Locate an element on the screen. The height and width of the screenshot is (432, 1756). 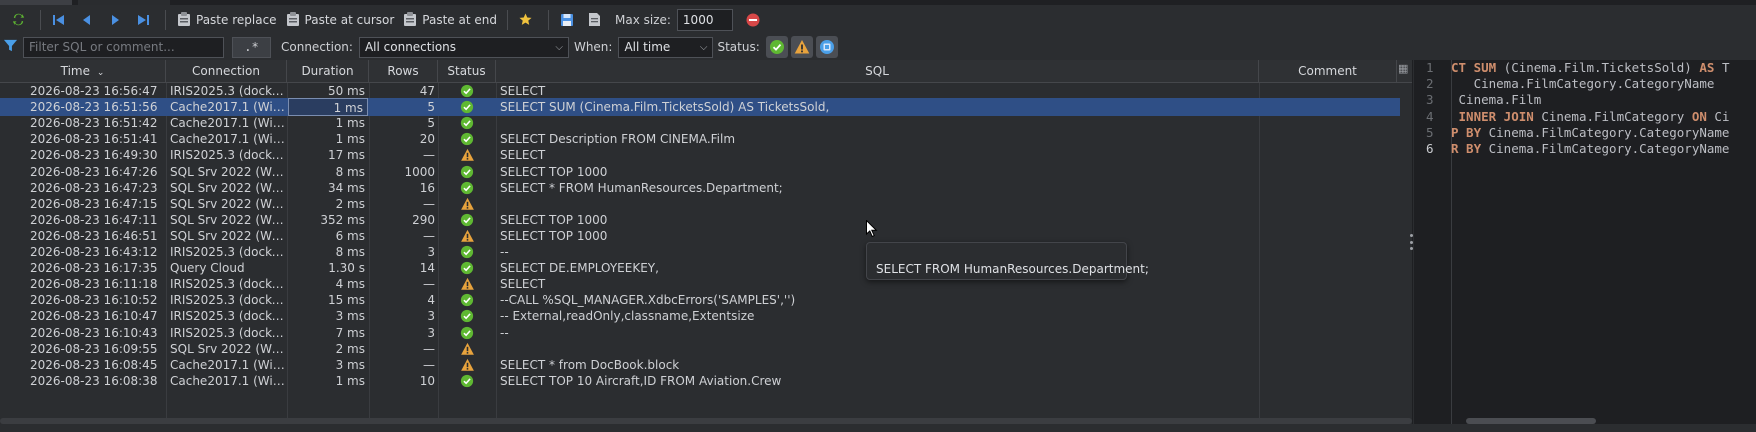
column-header-connection: Connection is located at coordinates (226, 71).